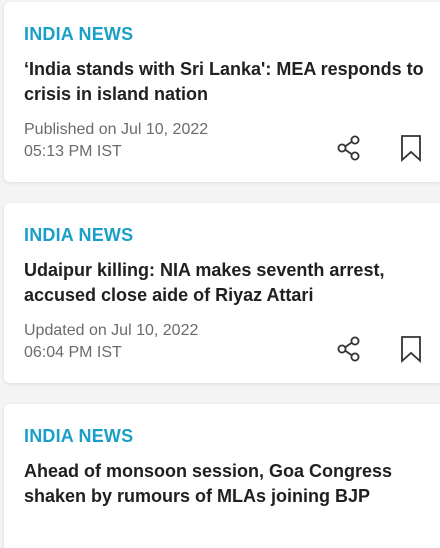 This screenshot has height=548, width=440. I want to click on publish-time: 06:04 PM IST, so click(73, 352).